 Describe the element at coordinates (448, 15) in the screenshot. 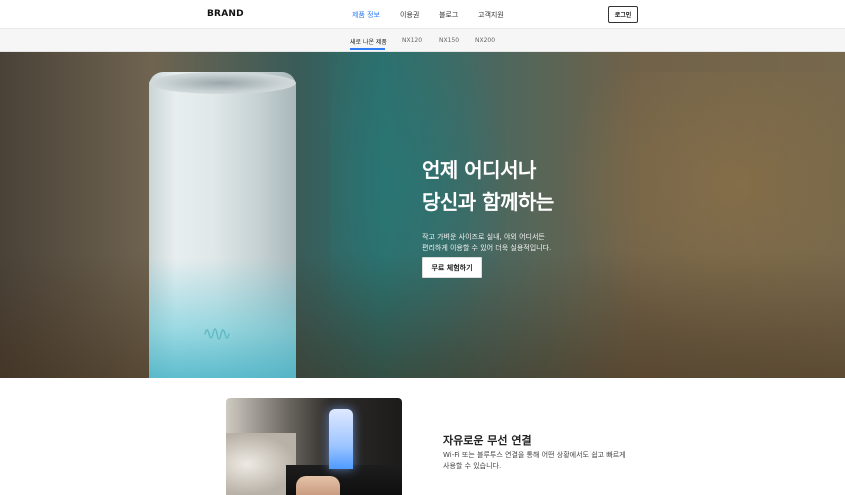

I see `nav-item-blog: 블로그` at that location.